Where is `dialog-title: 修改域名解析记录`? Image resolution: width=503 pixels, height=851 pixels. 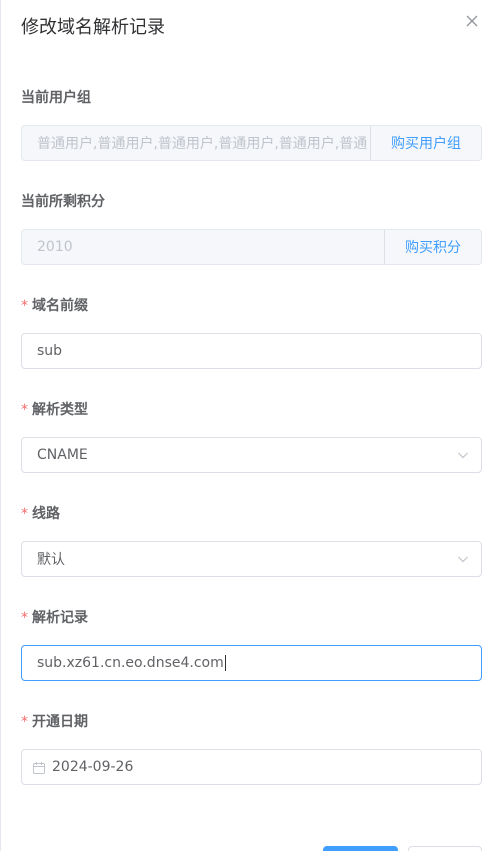 dialog-title: 修改域名解析记录 is located at coordinates (93, 27).